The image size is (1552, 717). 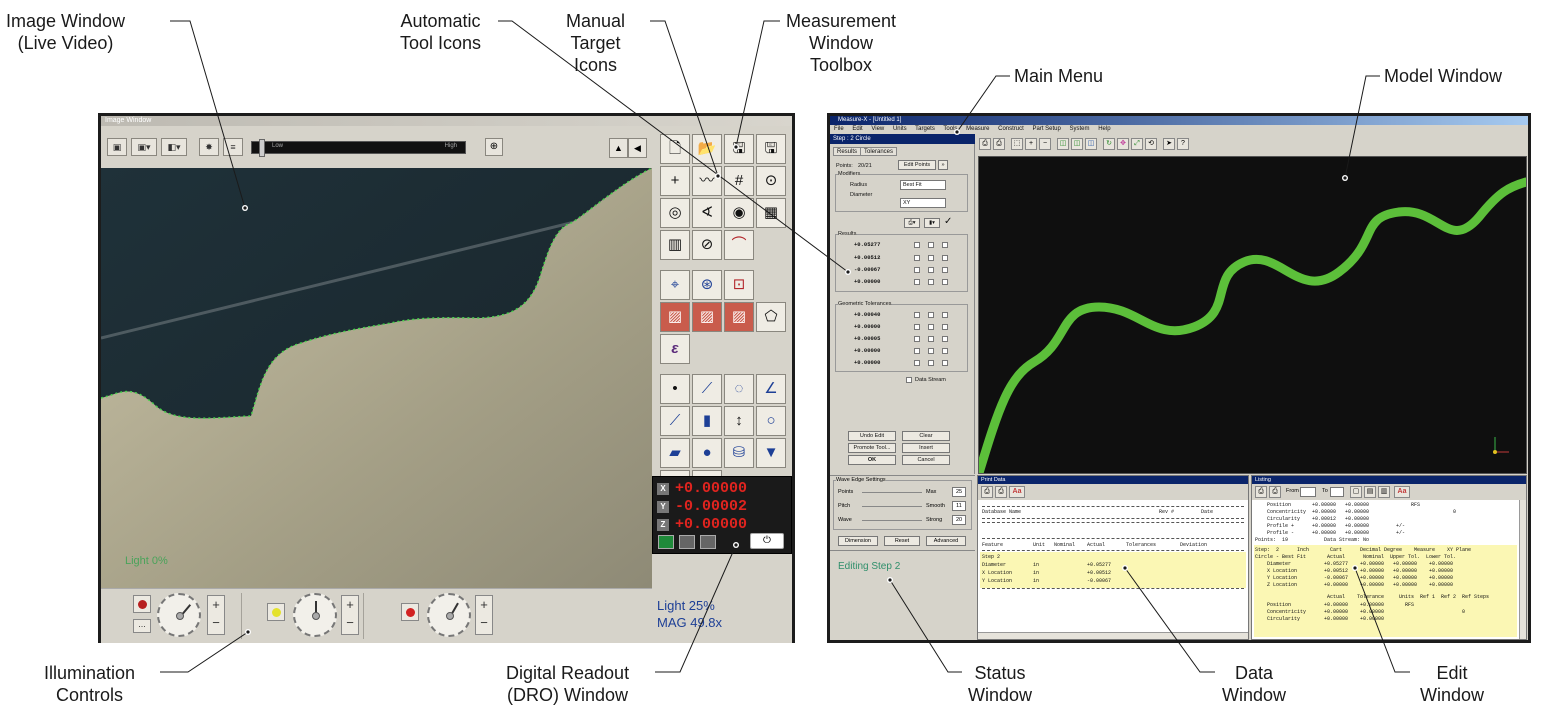 What do you see at coordinates (276, 612) in the screenshot?
I see `ring-light-toggle` at bounding box center [276, 612].